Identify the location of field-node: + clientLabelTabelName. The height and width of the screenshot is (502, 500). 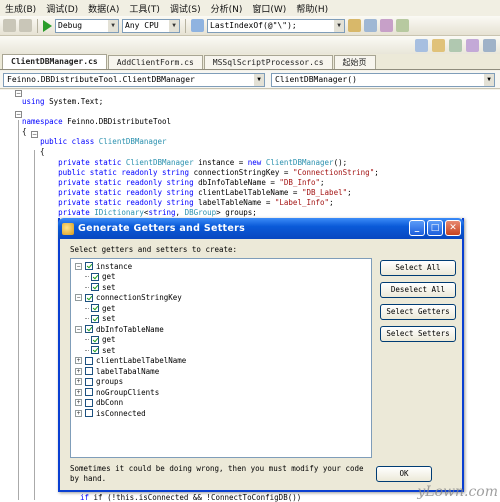
(130, 361).